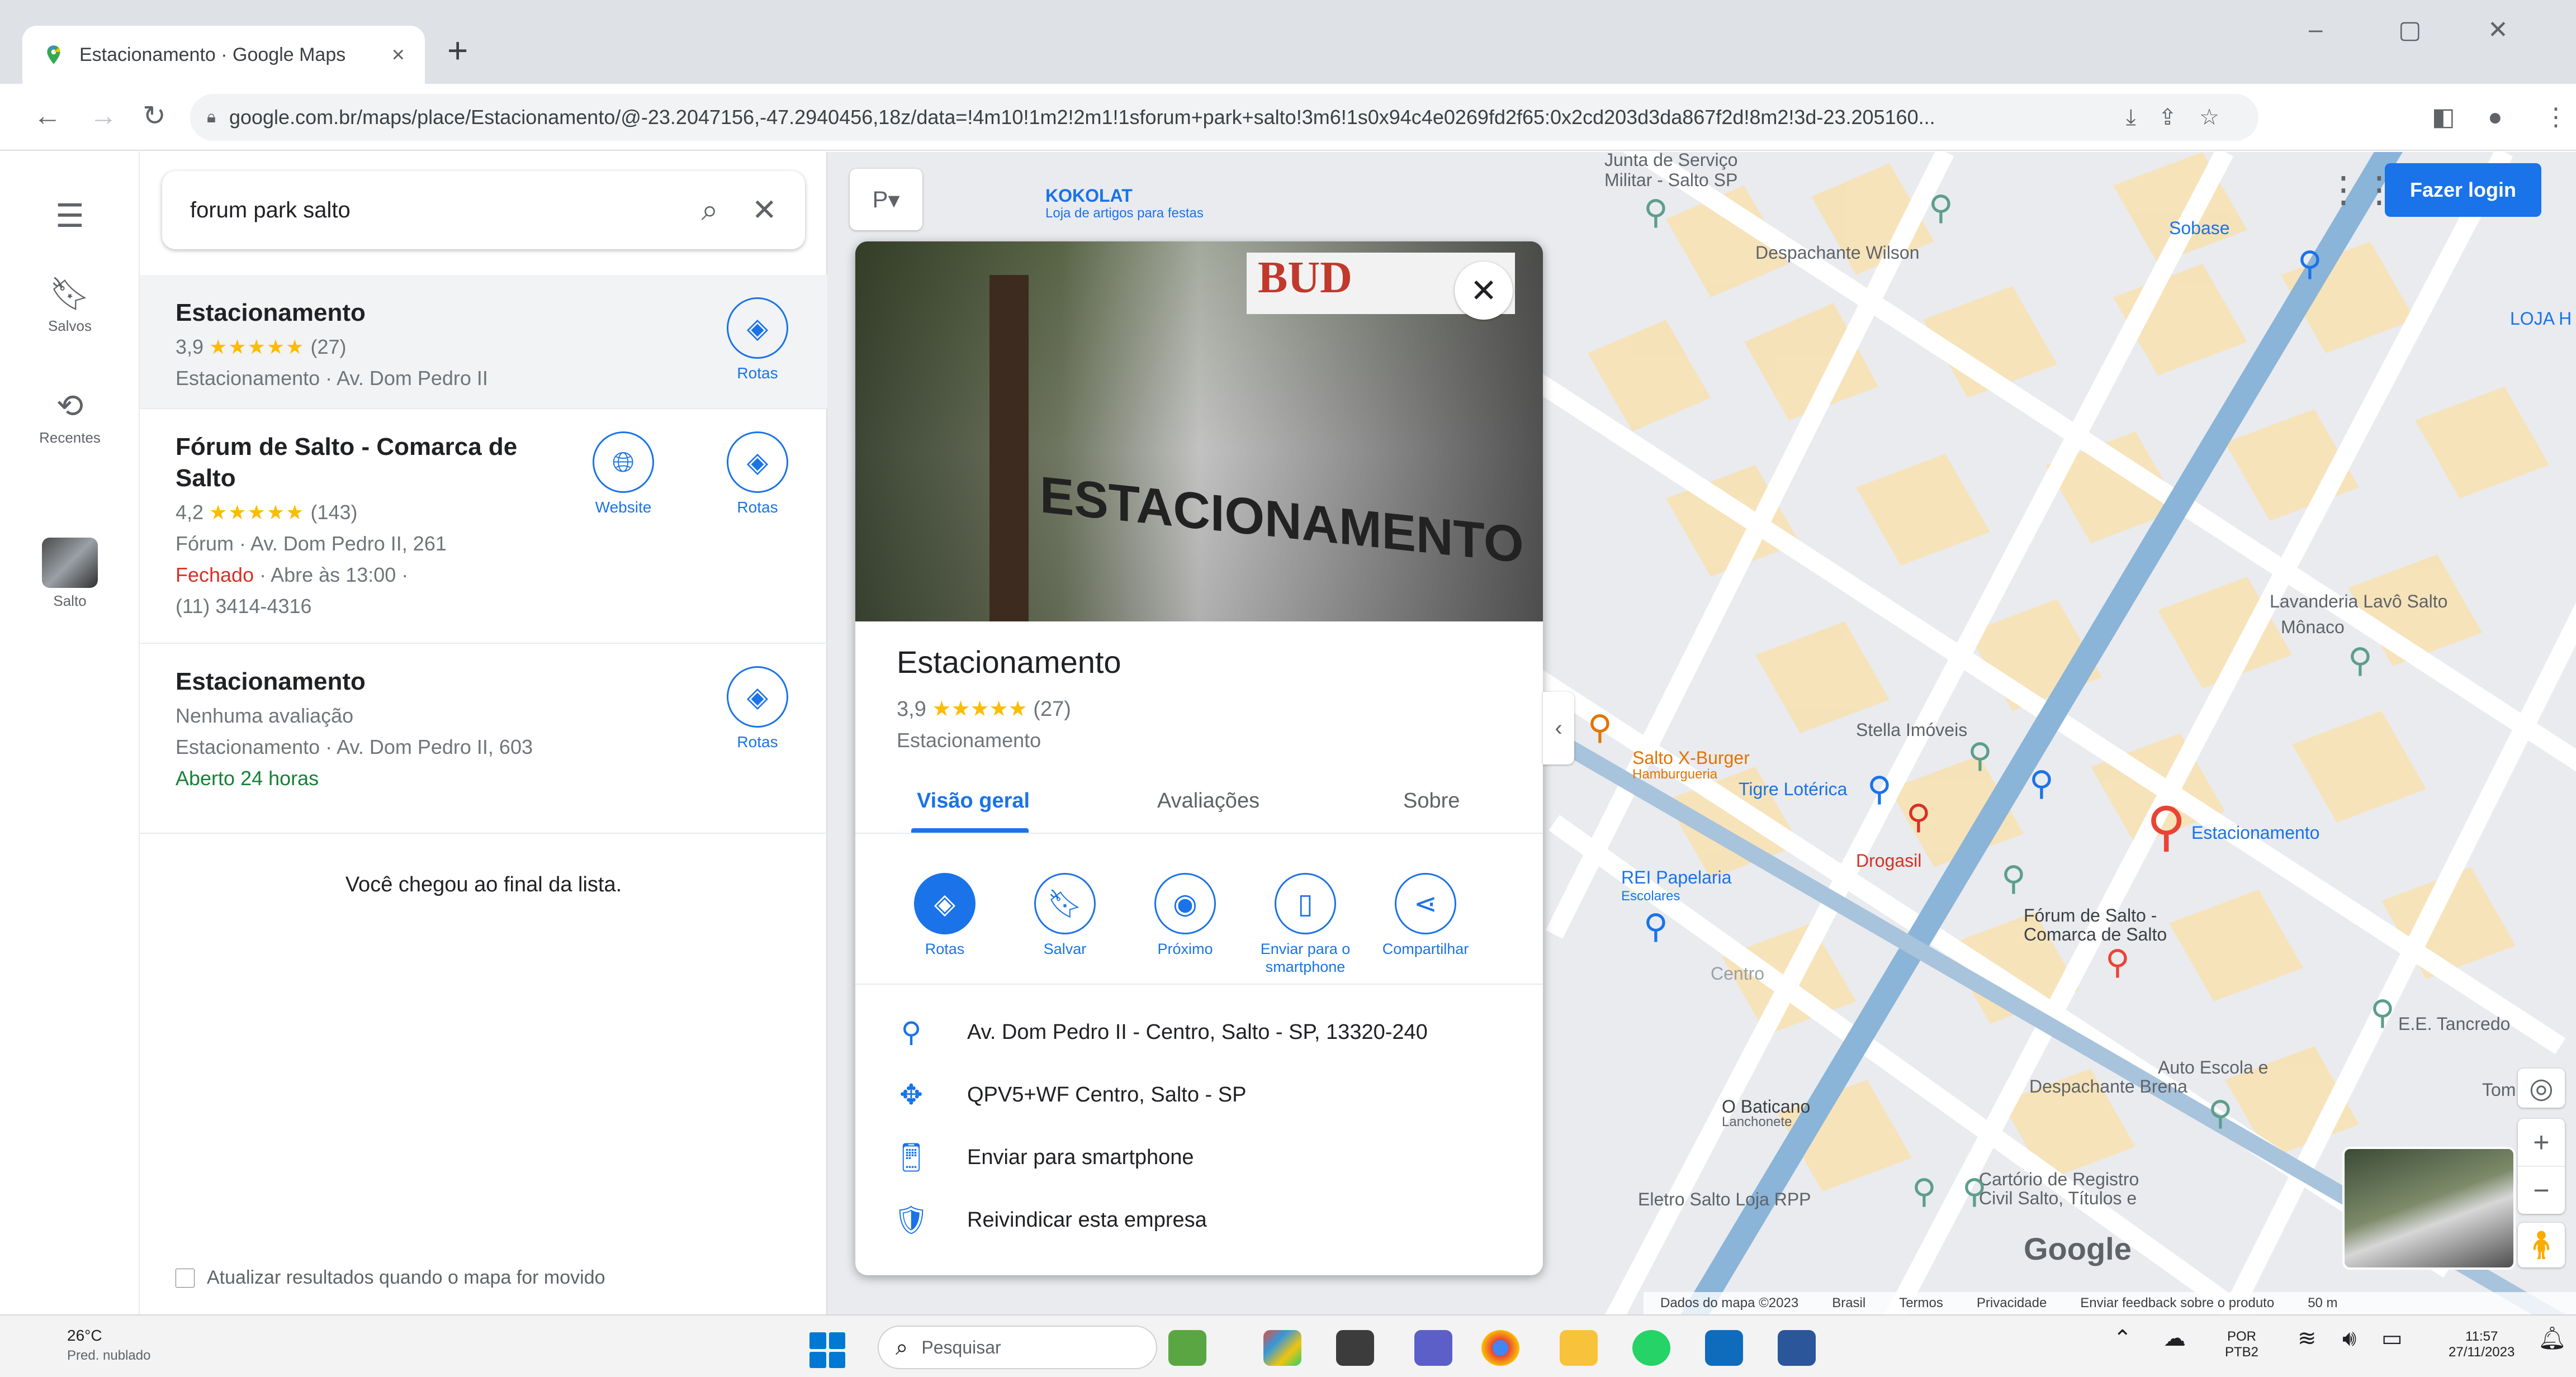  What do you see at coordinates (2177, 1303) in the screenshot?
I see `feedback-link: Enviar feedback sobre o produto` at bounding box center [2177, 1303].